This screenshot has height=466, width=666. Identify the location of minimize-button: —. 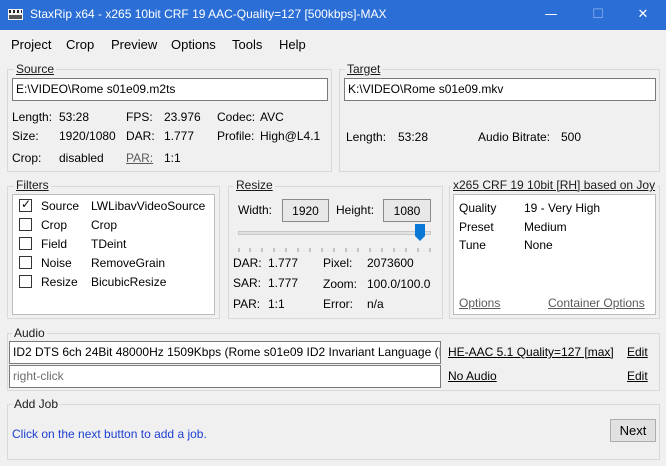
(551, 15).